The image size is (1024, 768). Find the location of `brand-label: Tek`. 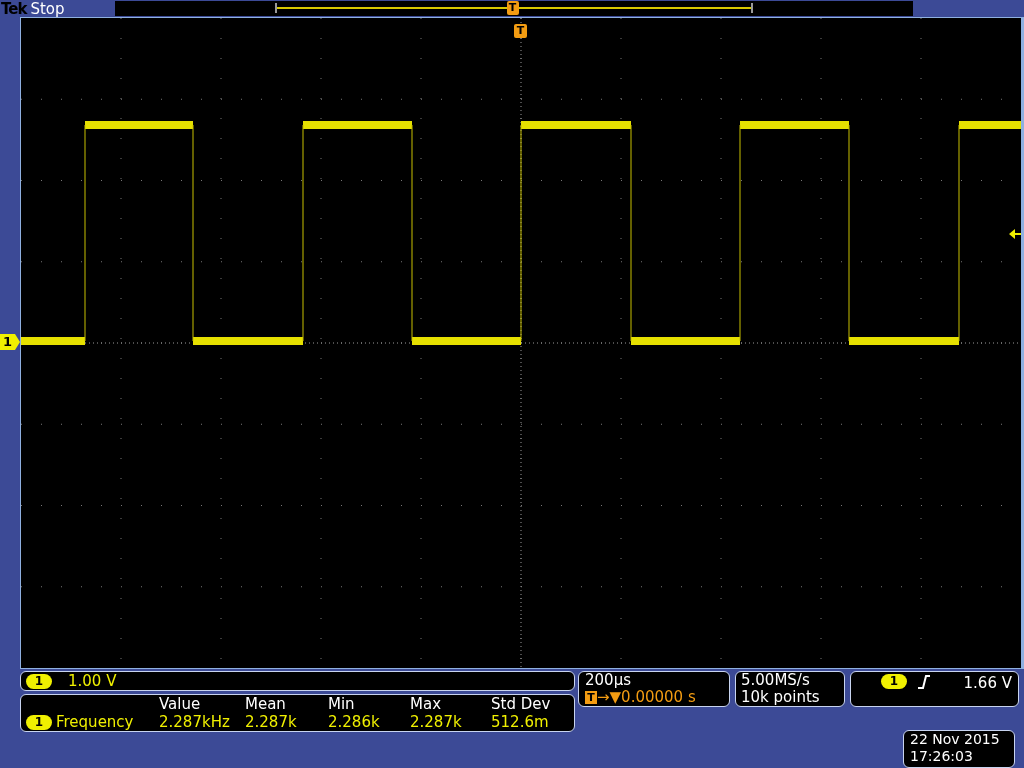

brand-label: Tek is located at coordinates (14, 9).